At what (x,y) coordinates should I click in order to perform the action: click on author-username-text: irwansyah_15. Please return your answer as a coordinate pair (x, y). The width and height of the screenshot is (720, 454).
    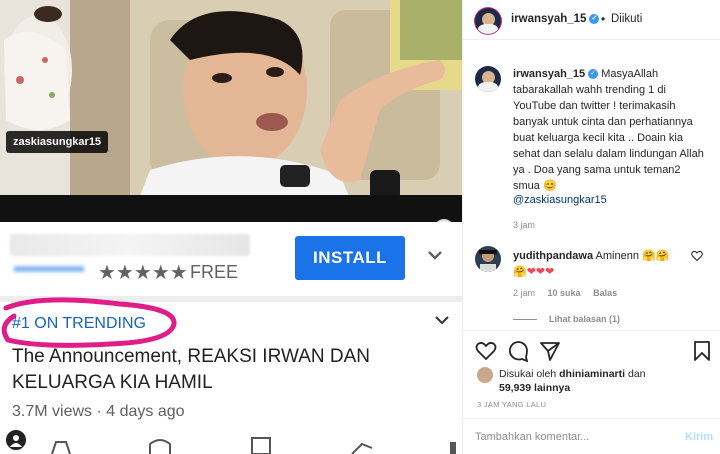
    Looking at the image, I should click on (548, 19).